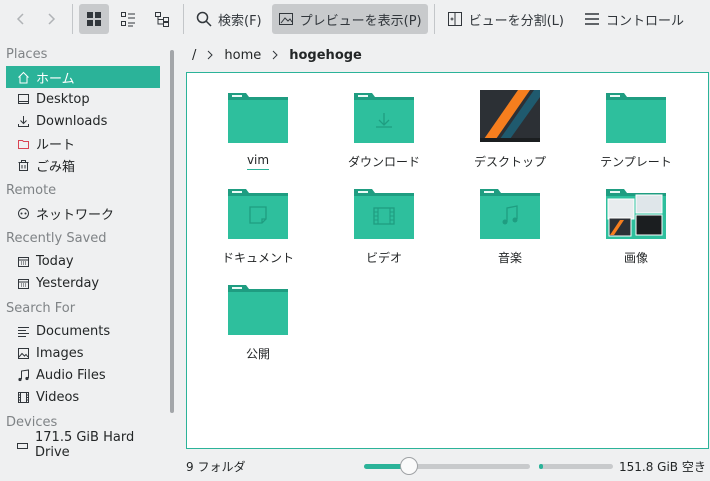 Image resolution: width=710 pixels, height=481 pixels. What do you see at coordinates (23, 331) in the screenshot?
I see `document-icon` at bounding box center [23, 331].